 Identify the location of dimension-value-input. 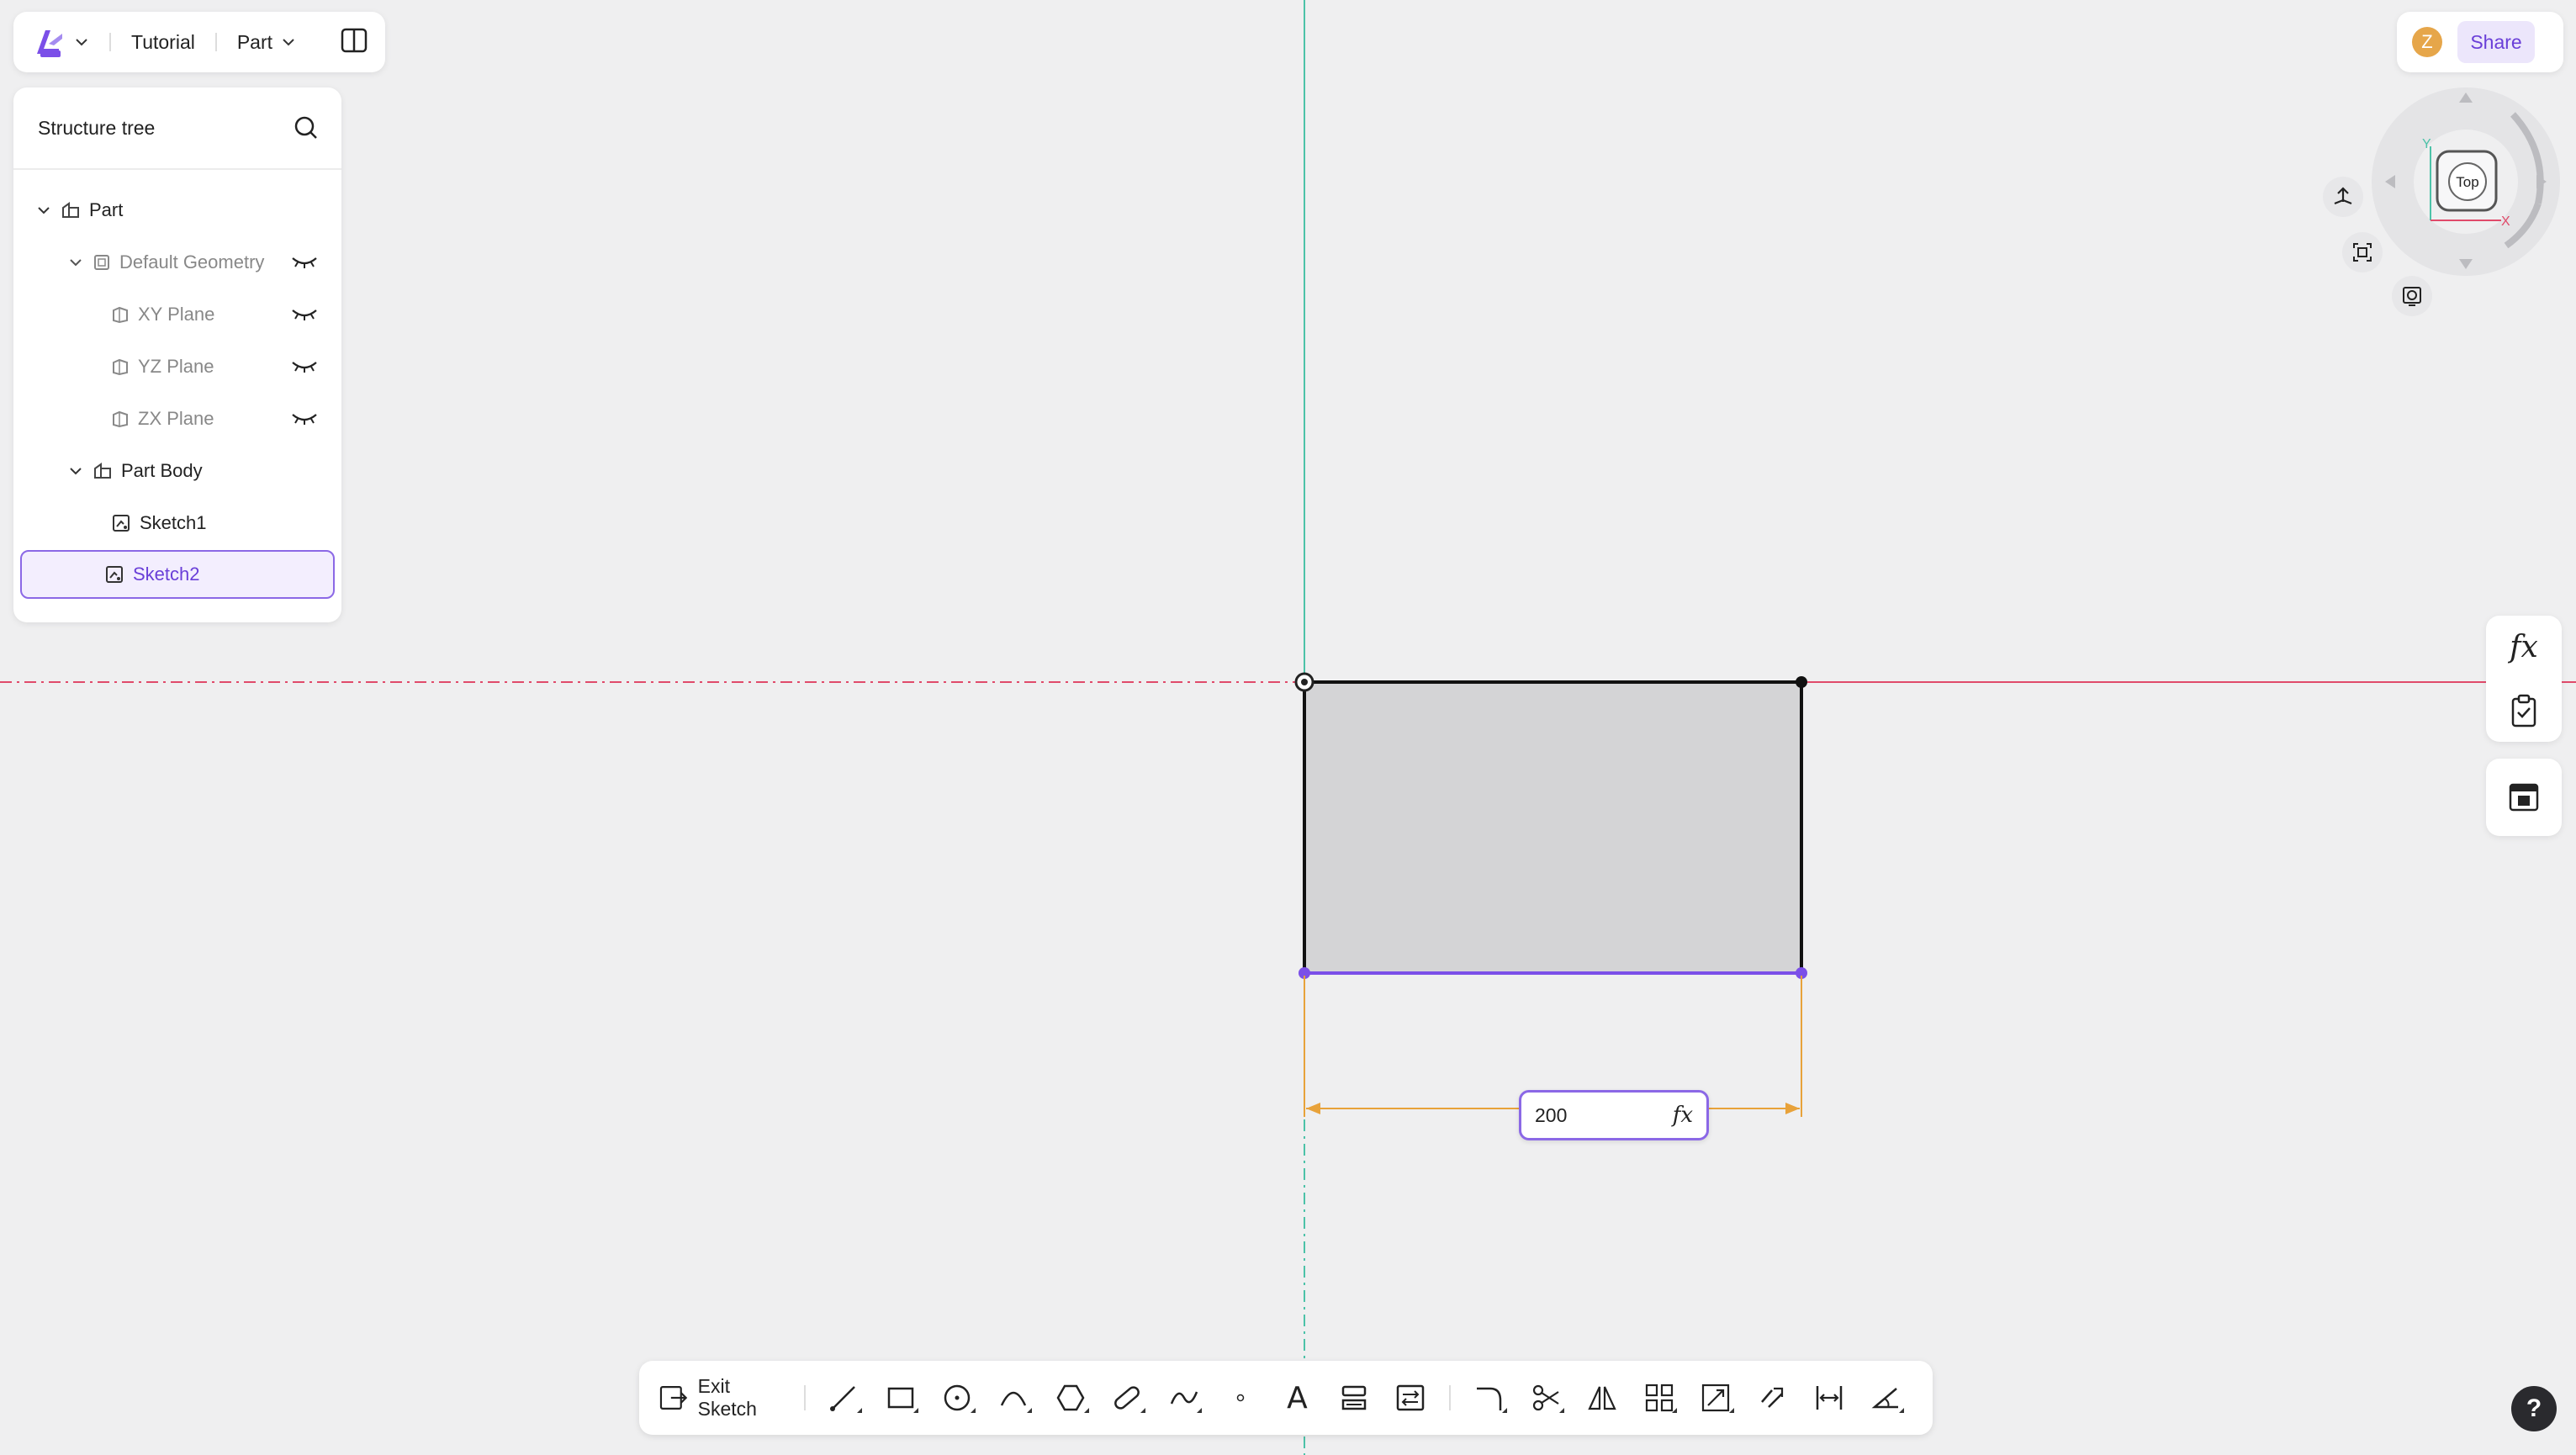
(1594, 1115).